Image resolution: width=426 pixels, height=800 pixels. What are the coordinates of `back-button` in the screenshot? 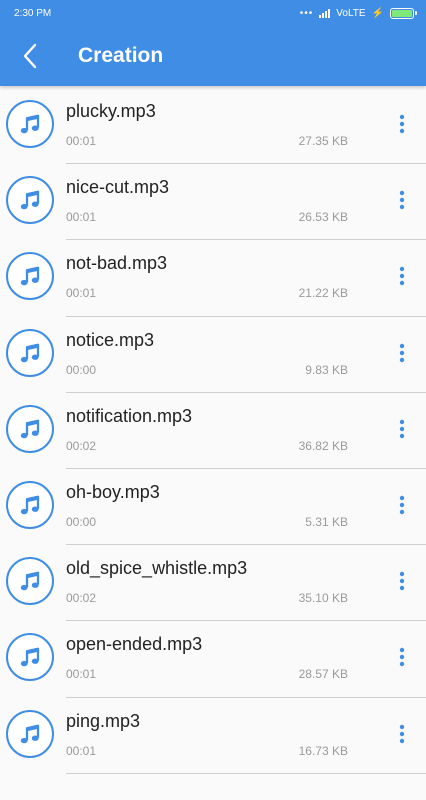 It's located at (30, 56).